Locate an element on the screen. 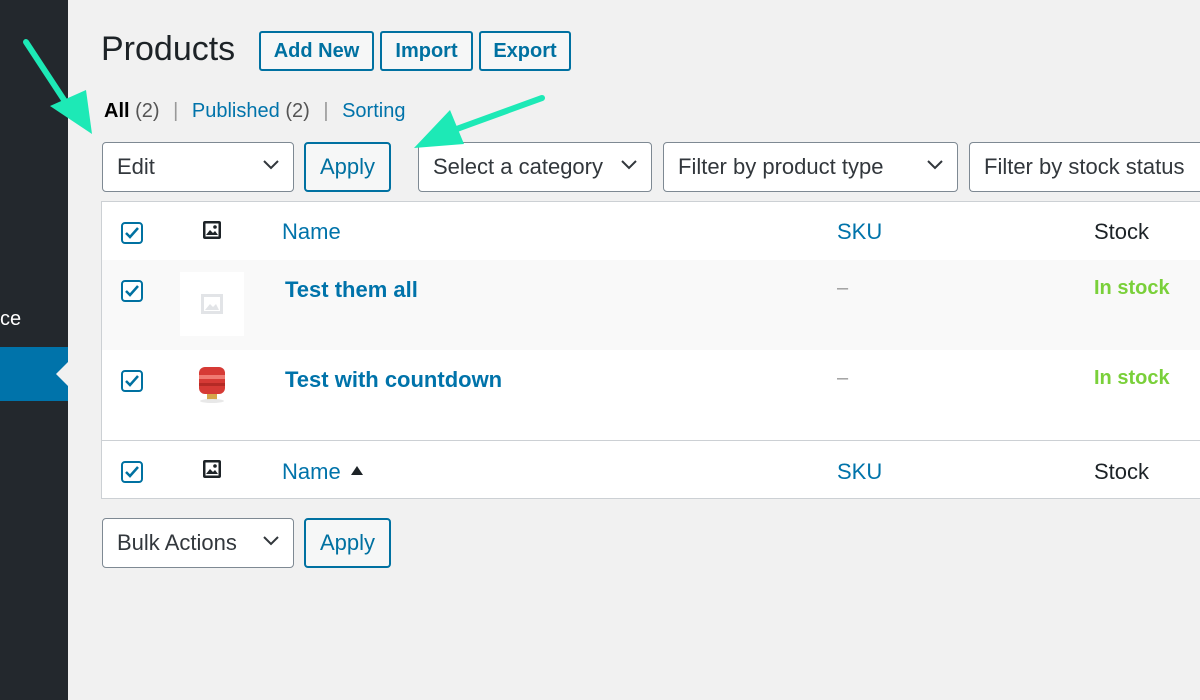  page-title: Products is located at coordinates (168, 49).